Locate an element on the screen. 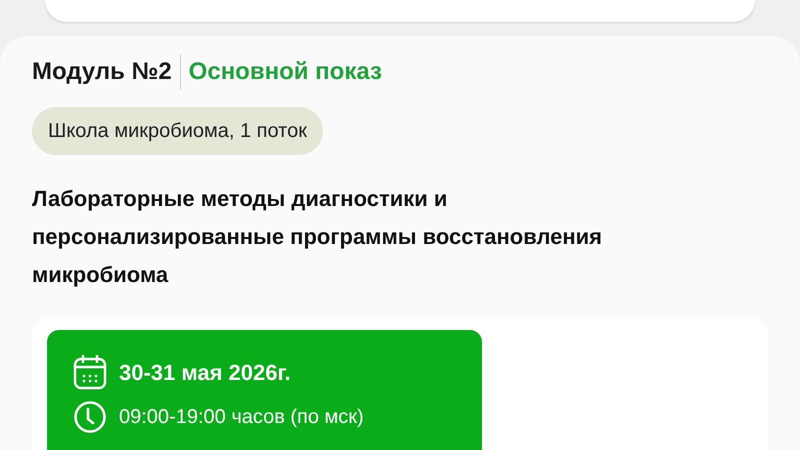  module-number: Модуль №2 is located at coordinates (106, 72).